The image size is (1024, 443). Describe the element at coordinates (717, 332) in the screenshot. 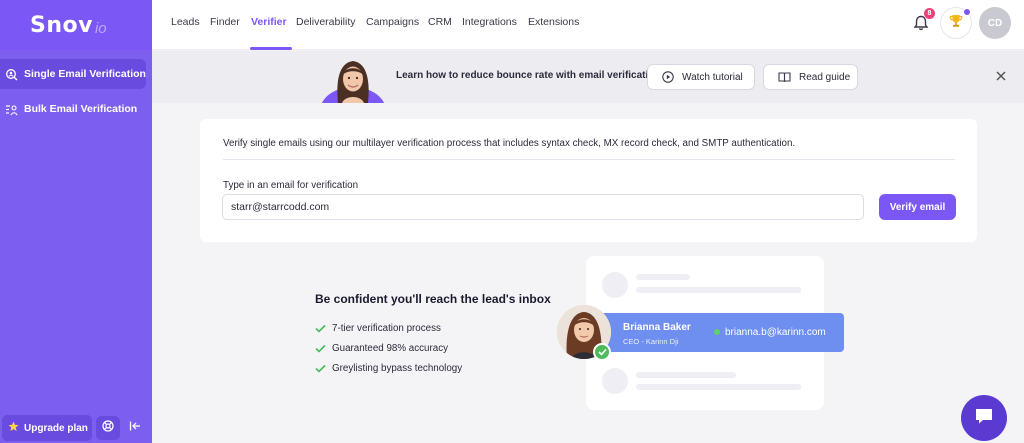

I see `valid-status-dot` at that location.